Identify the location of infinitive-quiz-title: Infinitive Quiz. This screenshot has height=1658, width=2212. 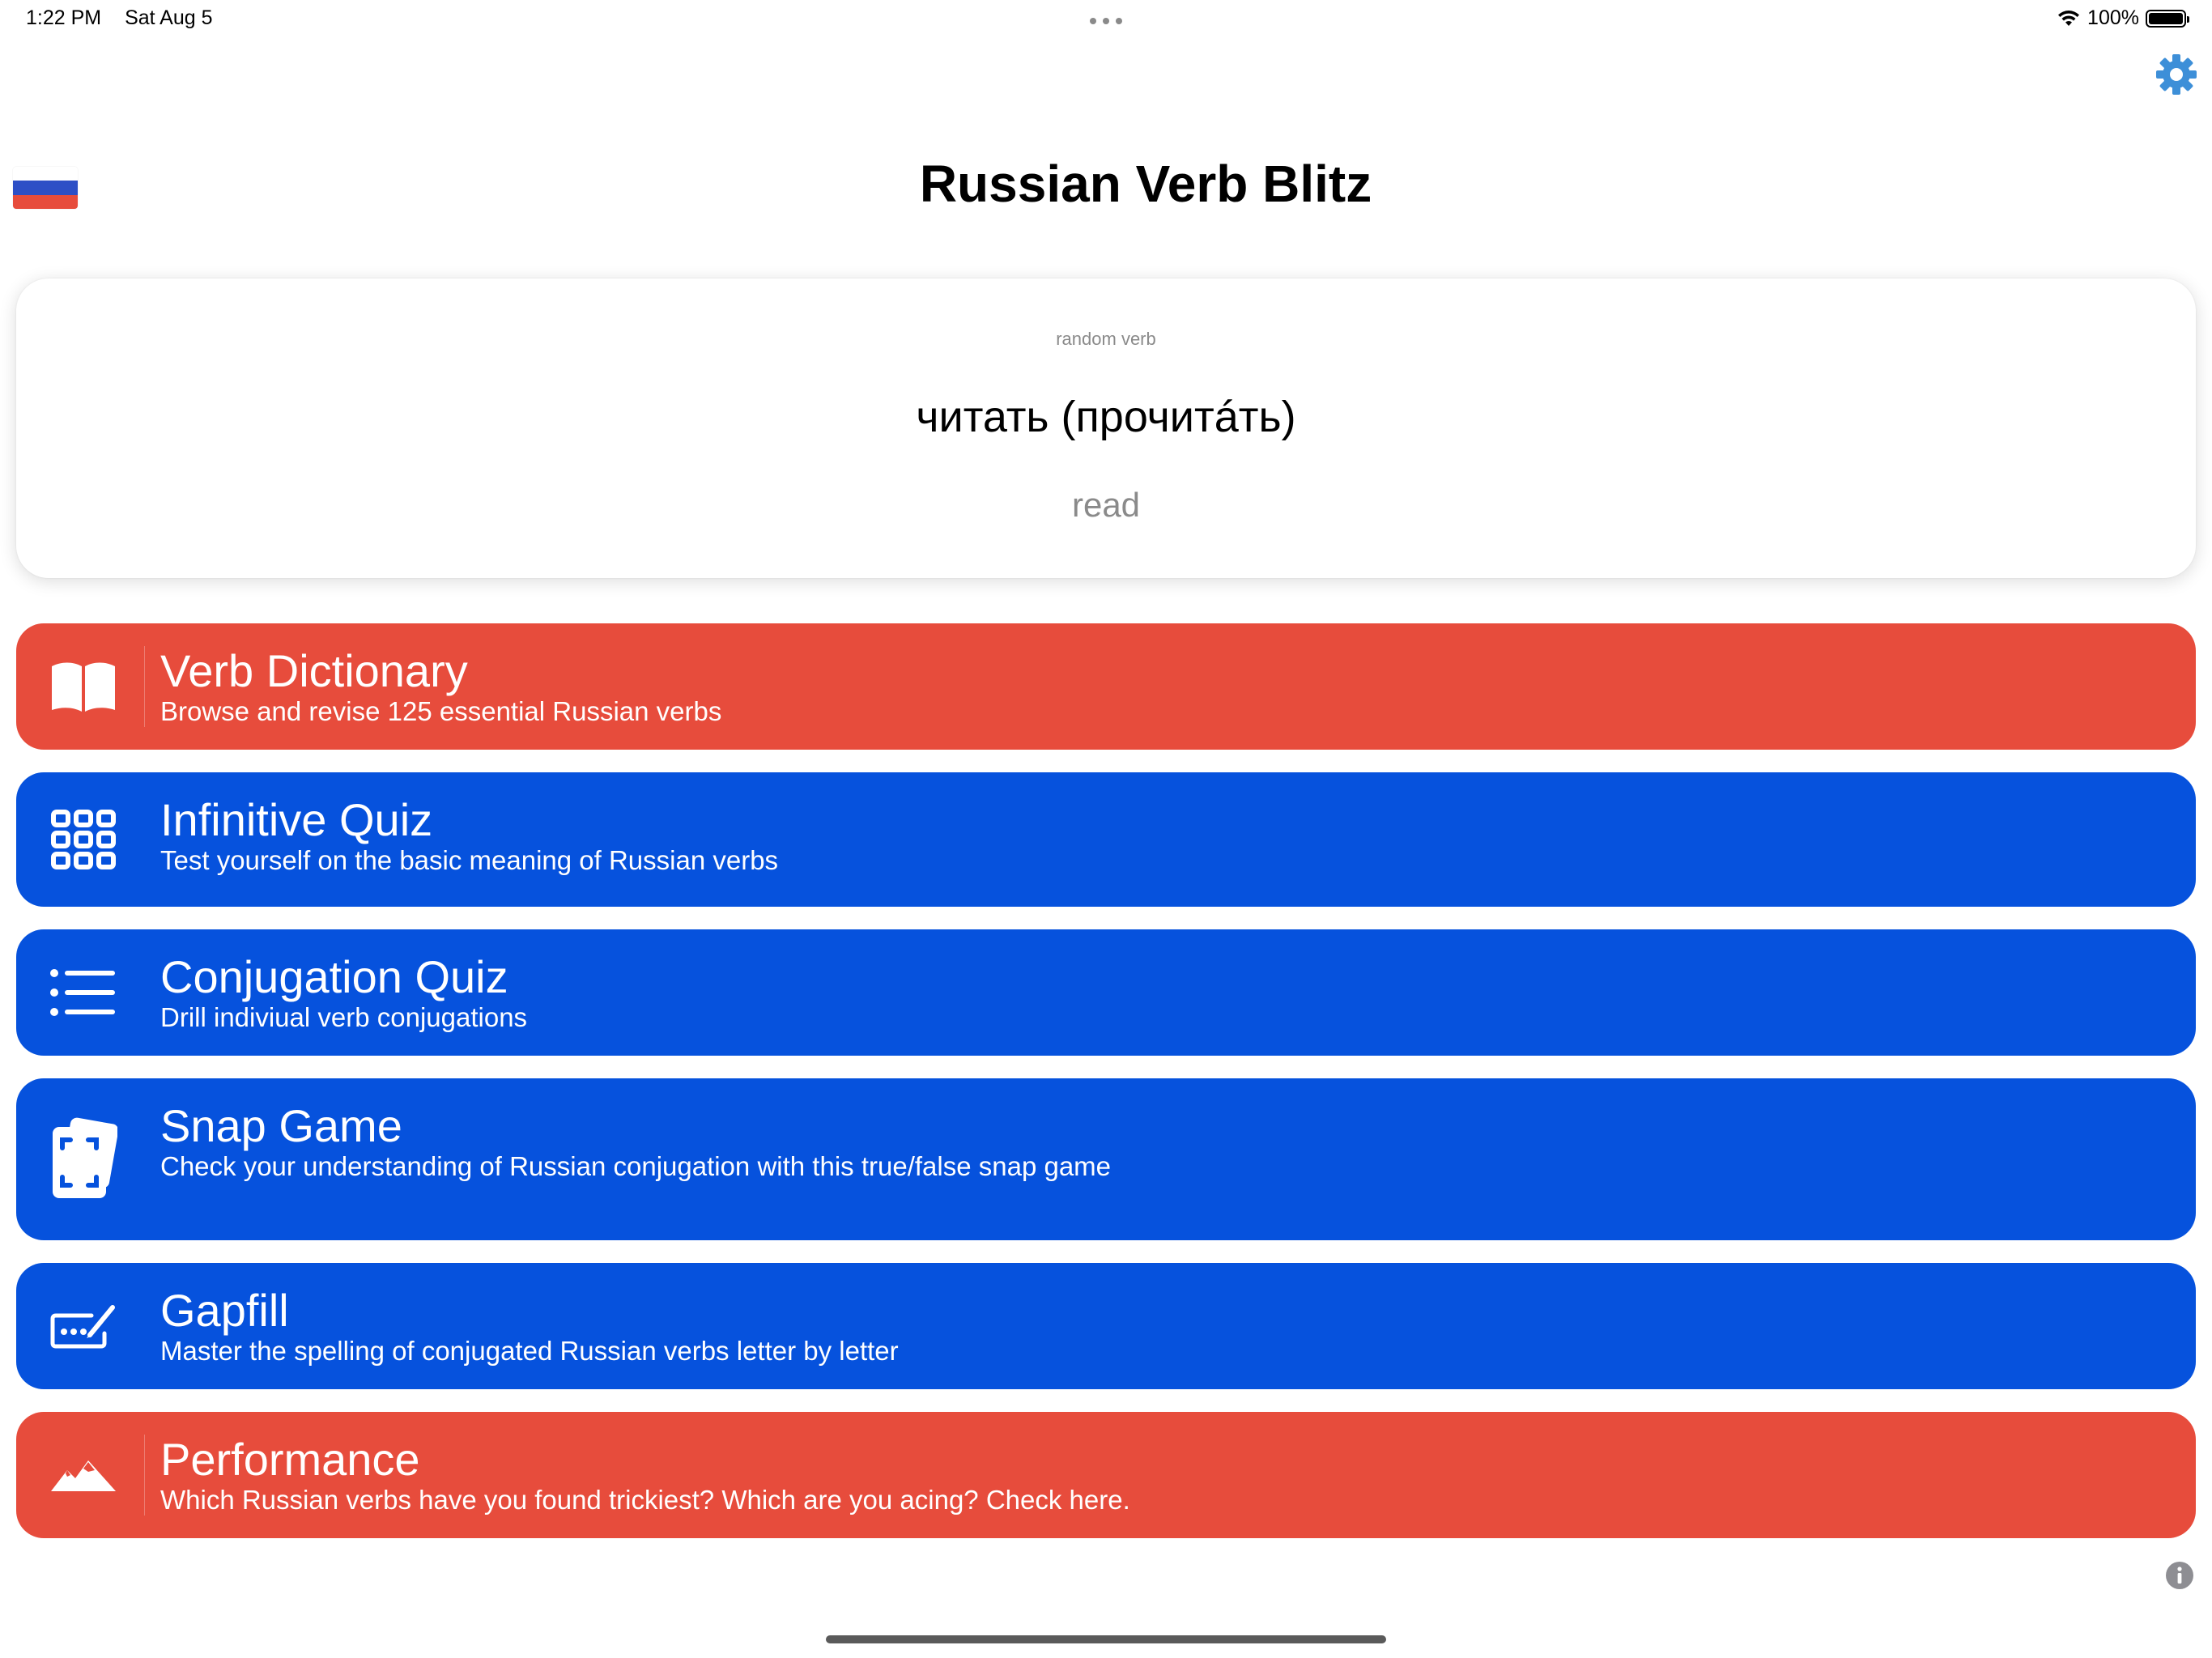
(297, 819).